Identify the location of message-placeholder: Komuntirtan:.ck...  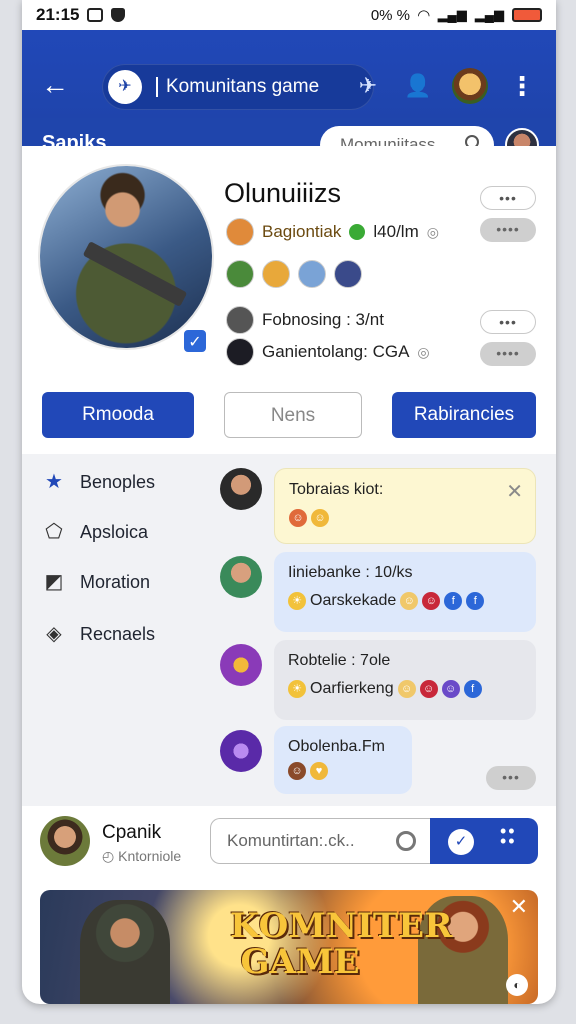
(291, 840).